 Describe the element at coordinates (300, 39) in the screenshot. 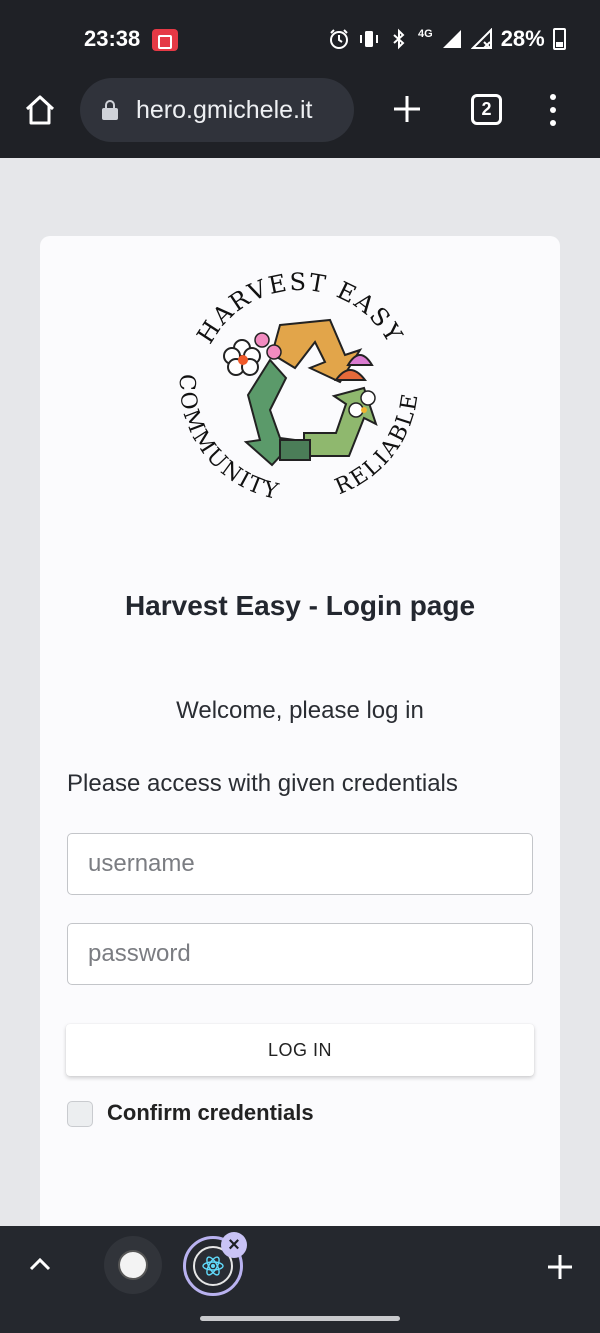

I see `status-bar: 23:38 4G 28%` at that location.